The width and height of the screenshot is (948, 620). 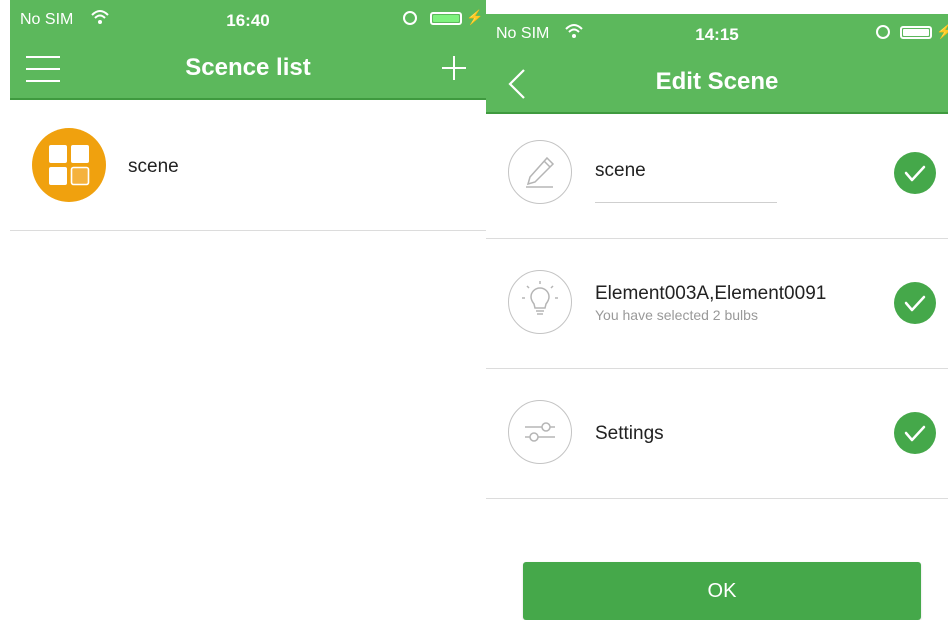 I want to click on page-title: Edit Scene, so click(x=717, y=81).